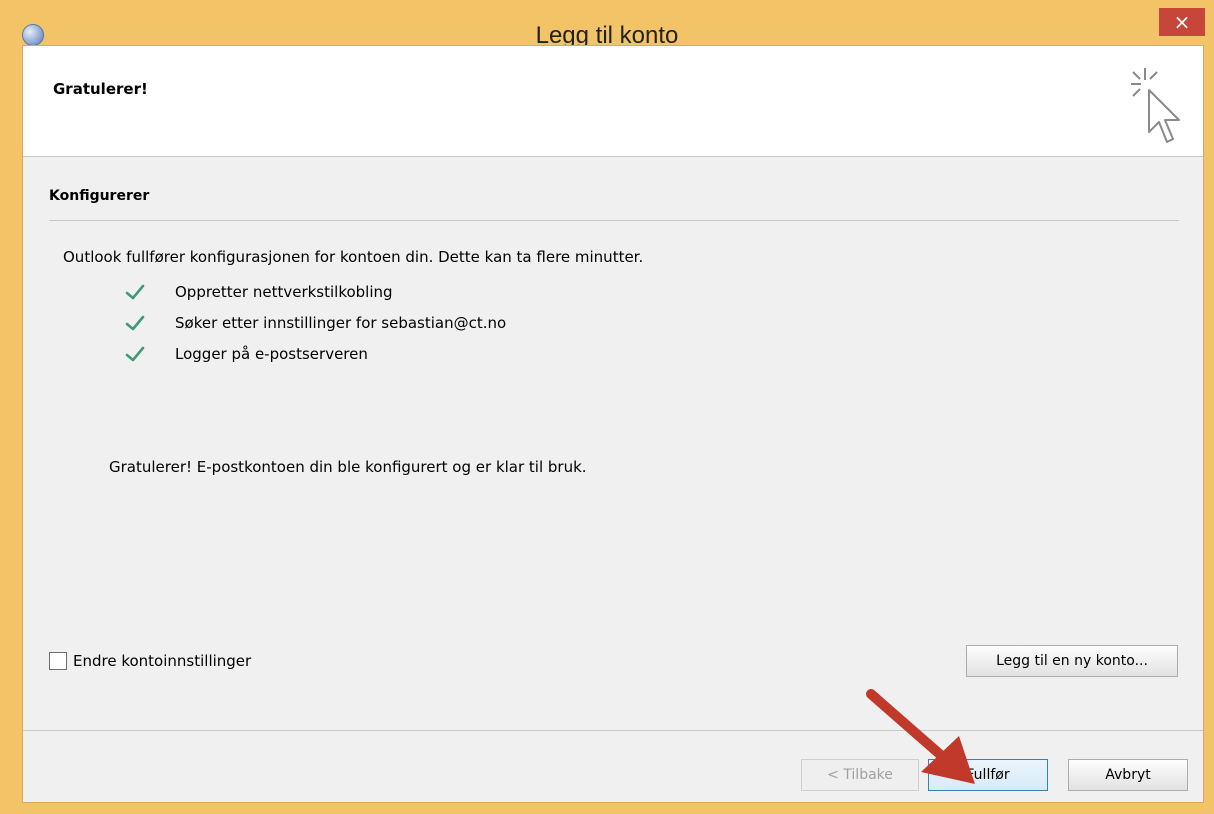 Image resolution: width=1214 pixels, height=814 pixels. I want to click on change-settings-label: Endre kontoinnstillinger, so click(162, 661).